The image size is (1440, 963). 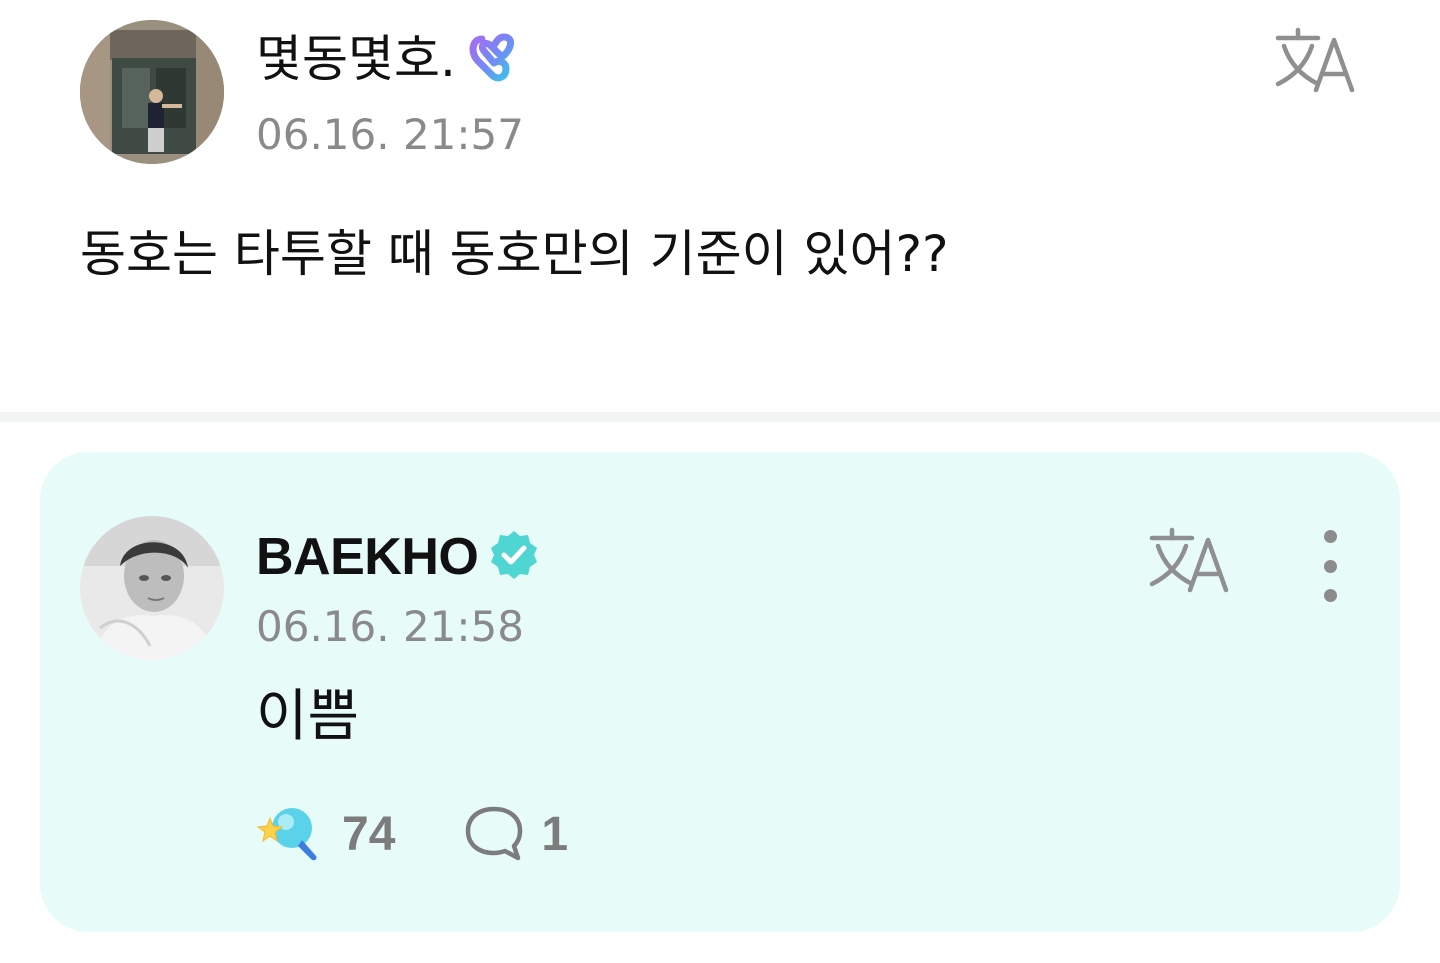 What do you see at coordinates (290, 835) in the screenshot?
I see `cheer-lightstick-icon` at bounding box center [290, 835].